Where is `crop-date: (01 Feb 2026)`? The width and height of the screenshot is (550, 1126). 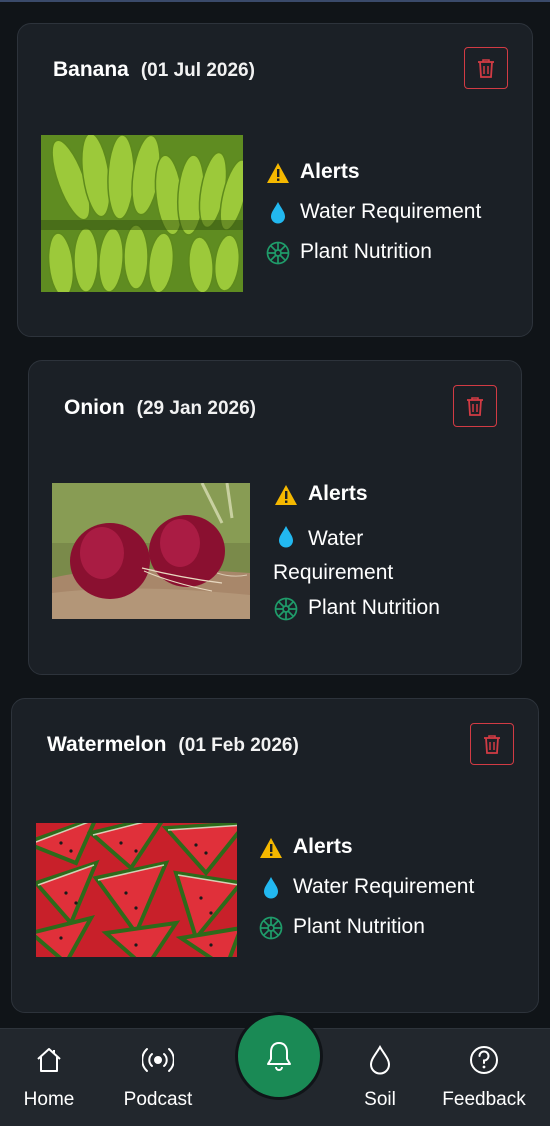 crop-date: (01 Feb 2026) is located at coordinates (238, 745).